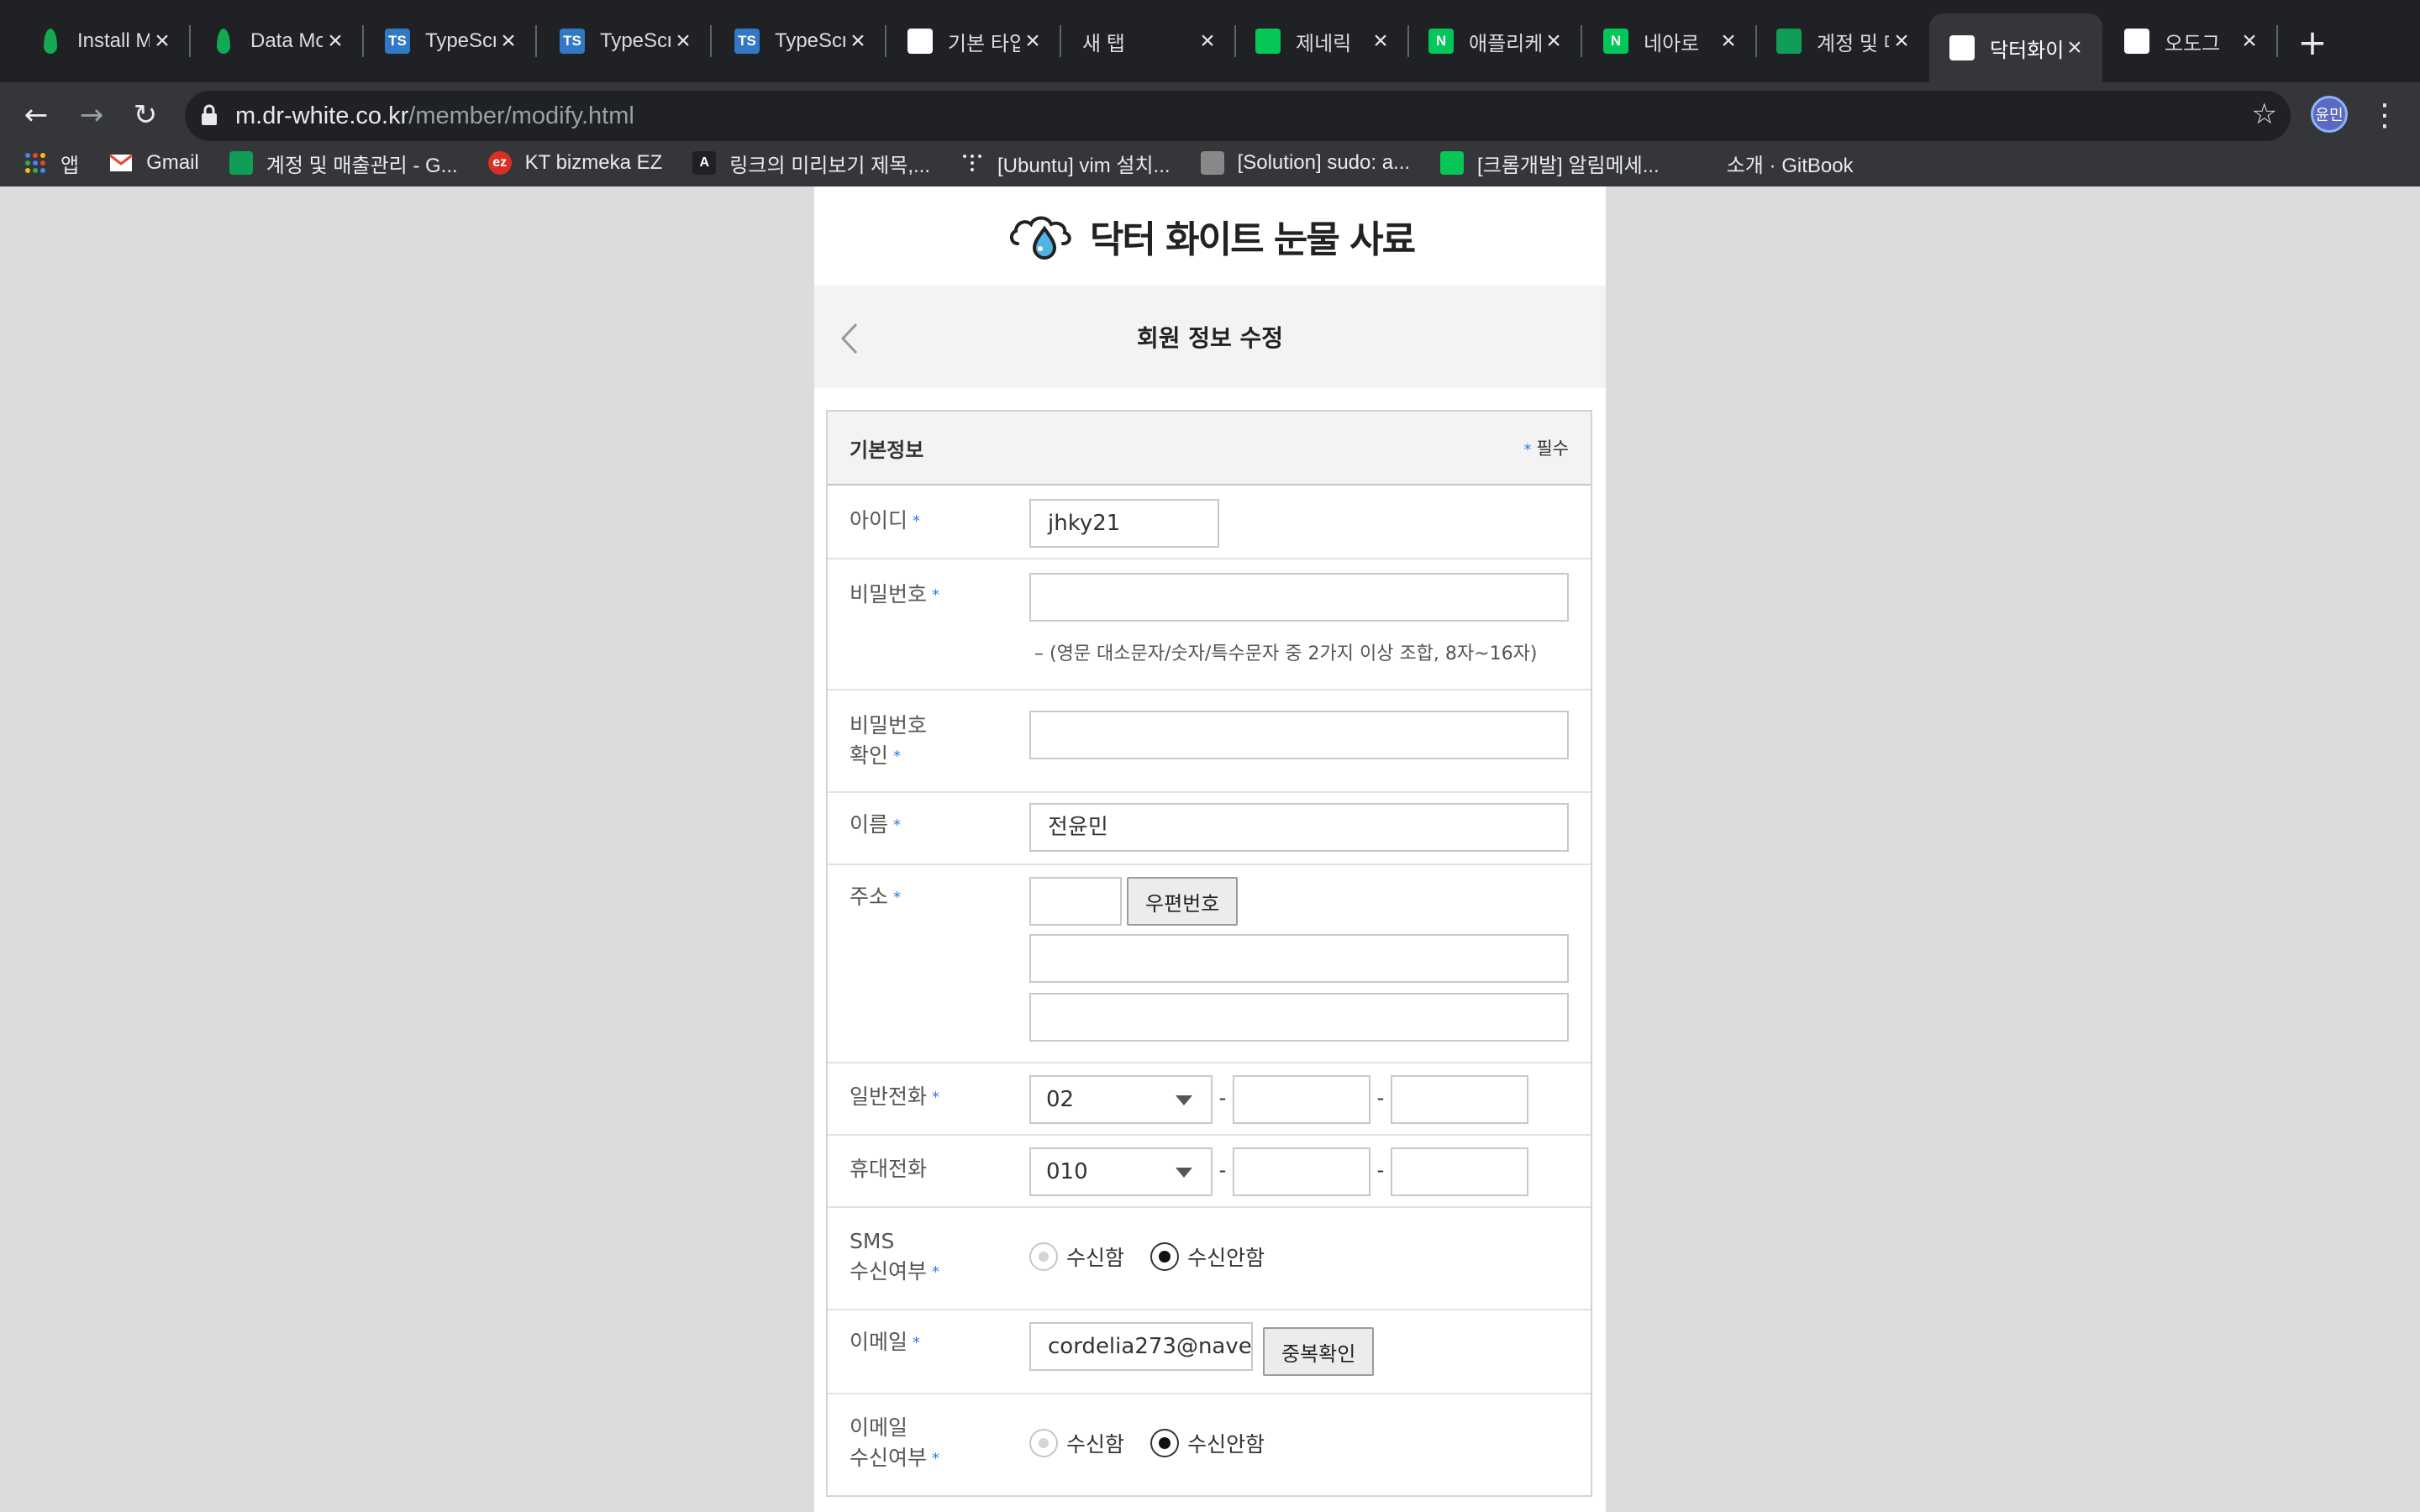 This screenshot has width=2420, height=1512. I want to click on tab-5: TS TypeScript×, so click(800, 41).